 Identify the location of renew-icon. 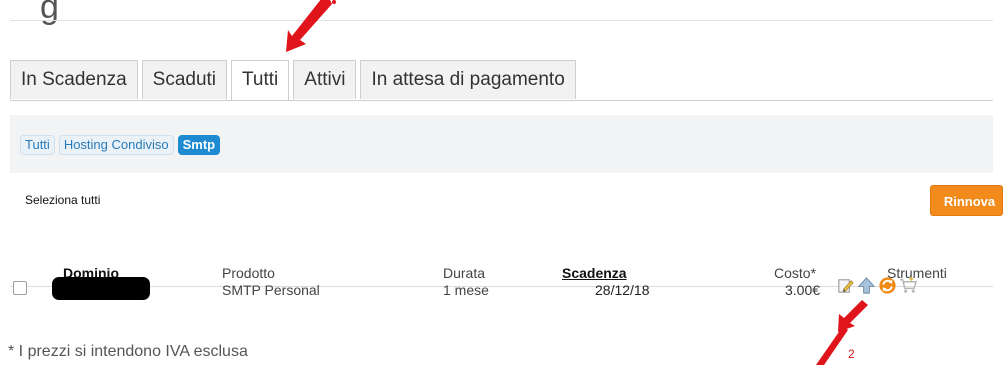
(887, 285).